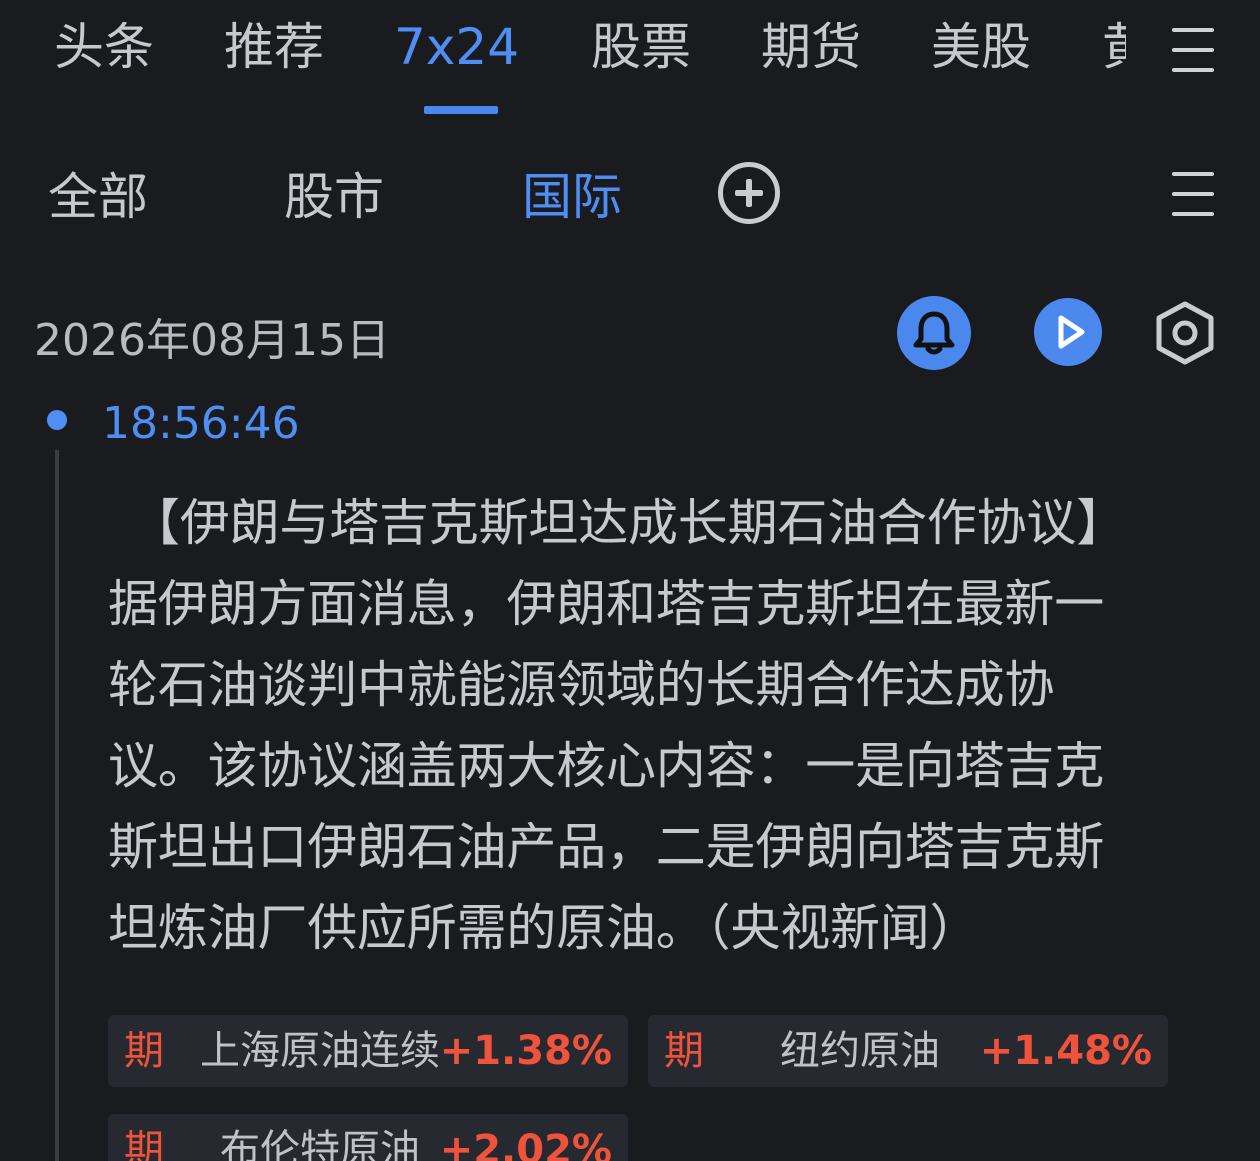 The height and width of the screenshot is (1161, 1260). I want to click on feed-date: 2026年08月15日, so click(212, 340).